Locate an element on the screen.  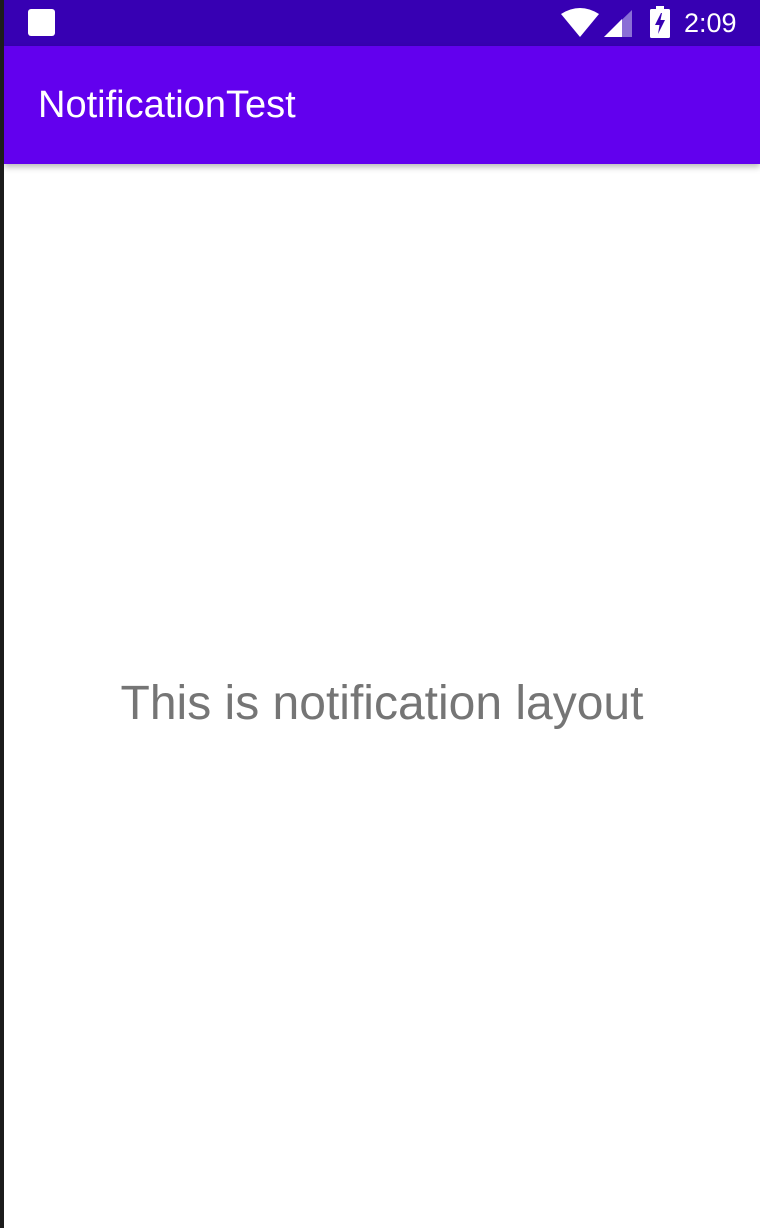
status-clock: 2:09 is located at coordinates (710, 23).